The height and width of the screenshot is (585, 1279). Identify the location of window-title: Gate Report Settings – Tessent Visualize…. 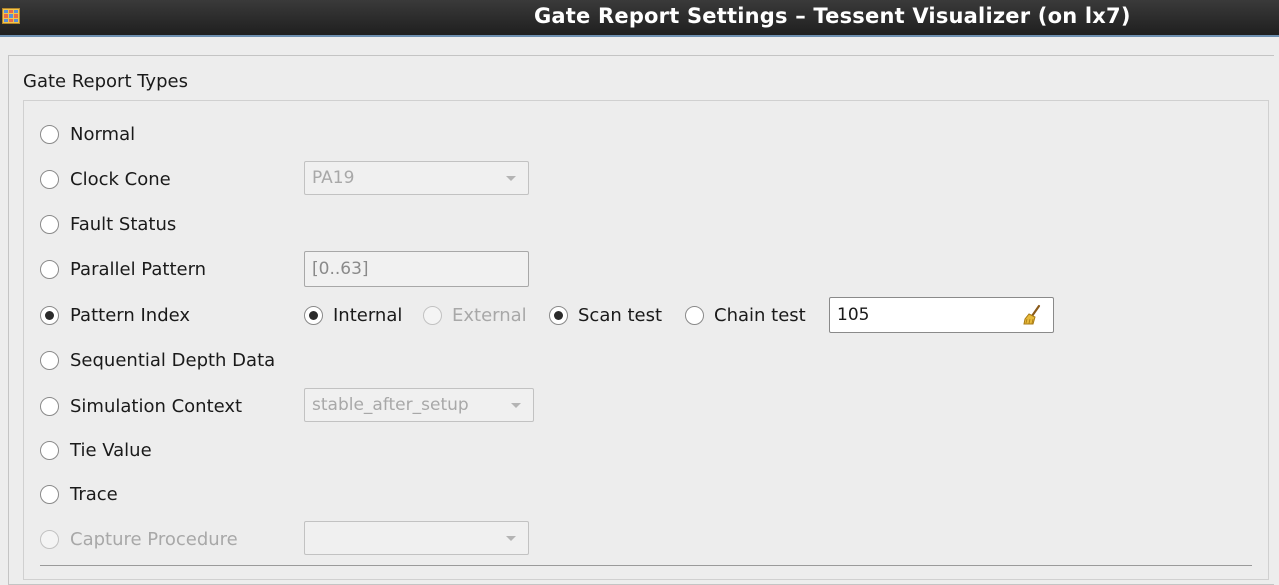
(832, 16).